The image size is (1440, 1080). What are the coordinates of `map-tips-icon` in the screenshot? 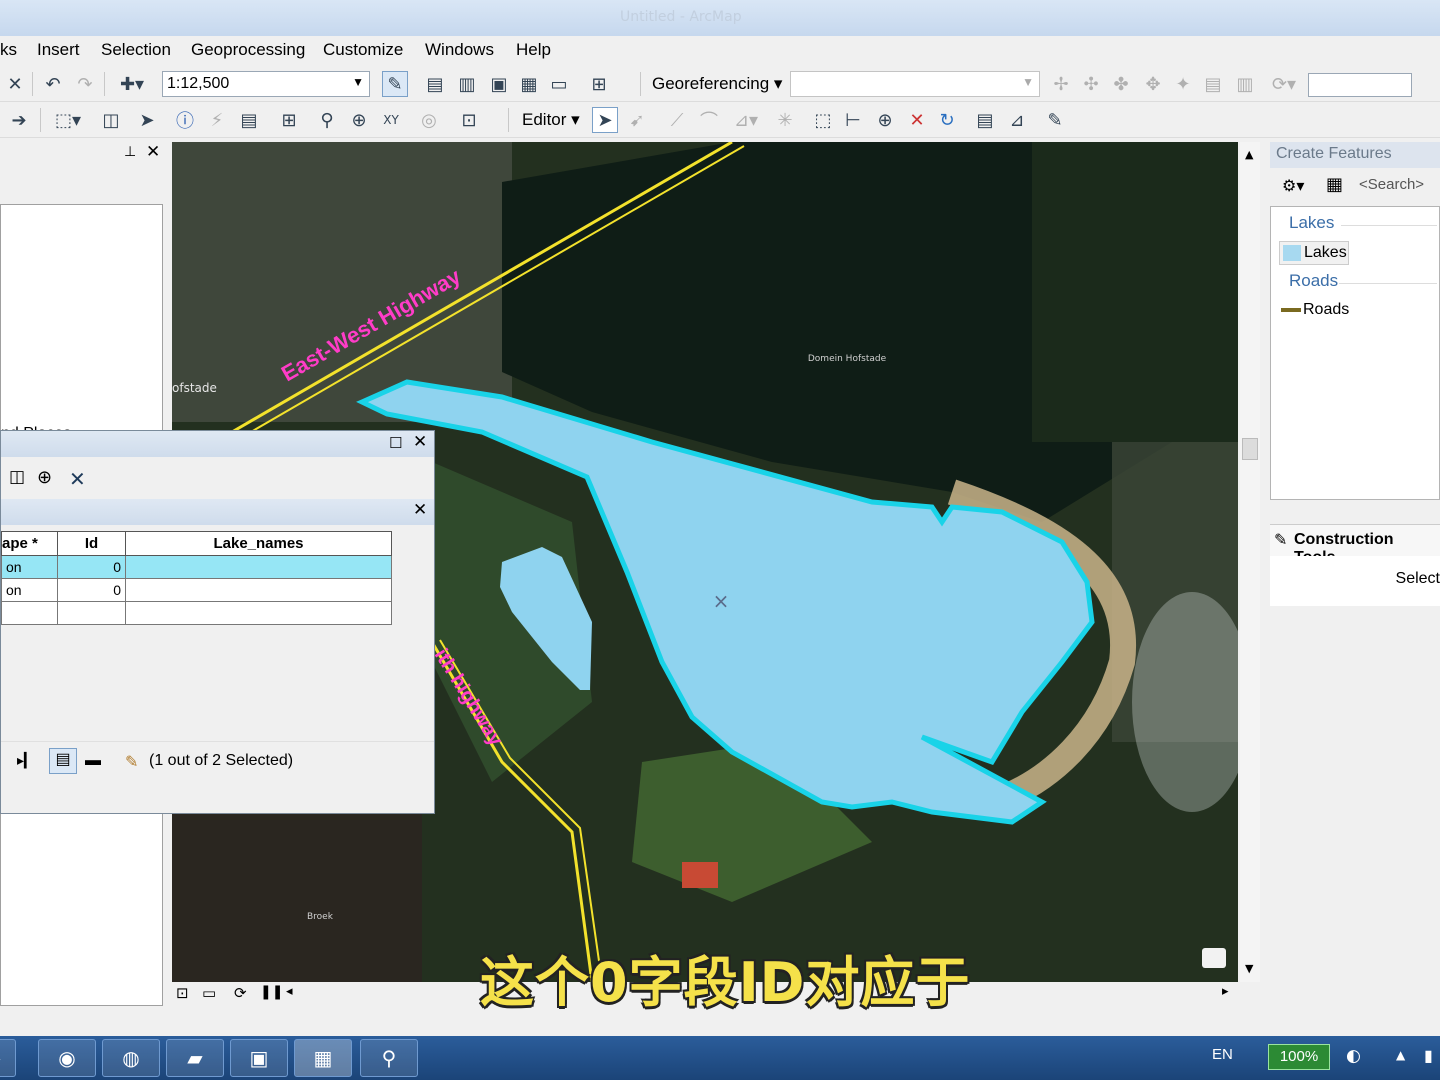 It's located at (1214, 958).